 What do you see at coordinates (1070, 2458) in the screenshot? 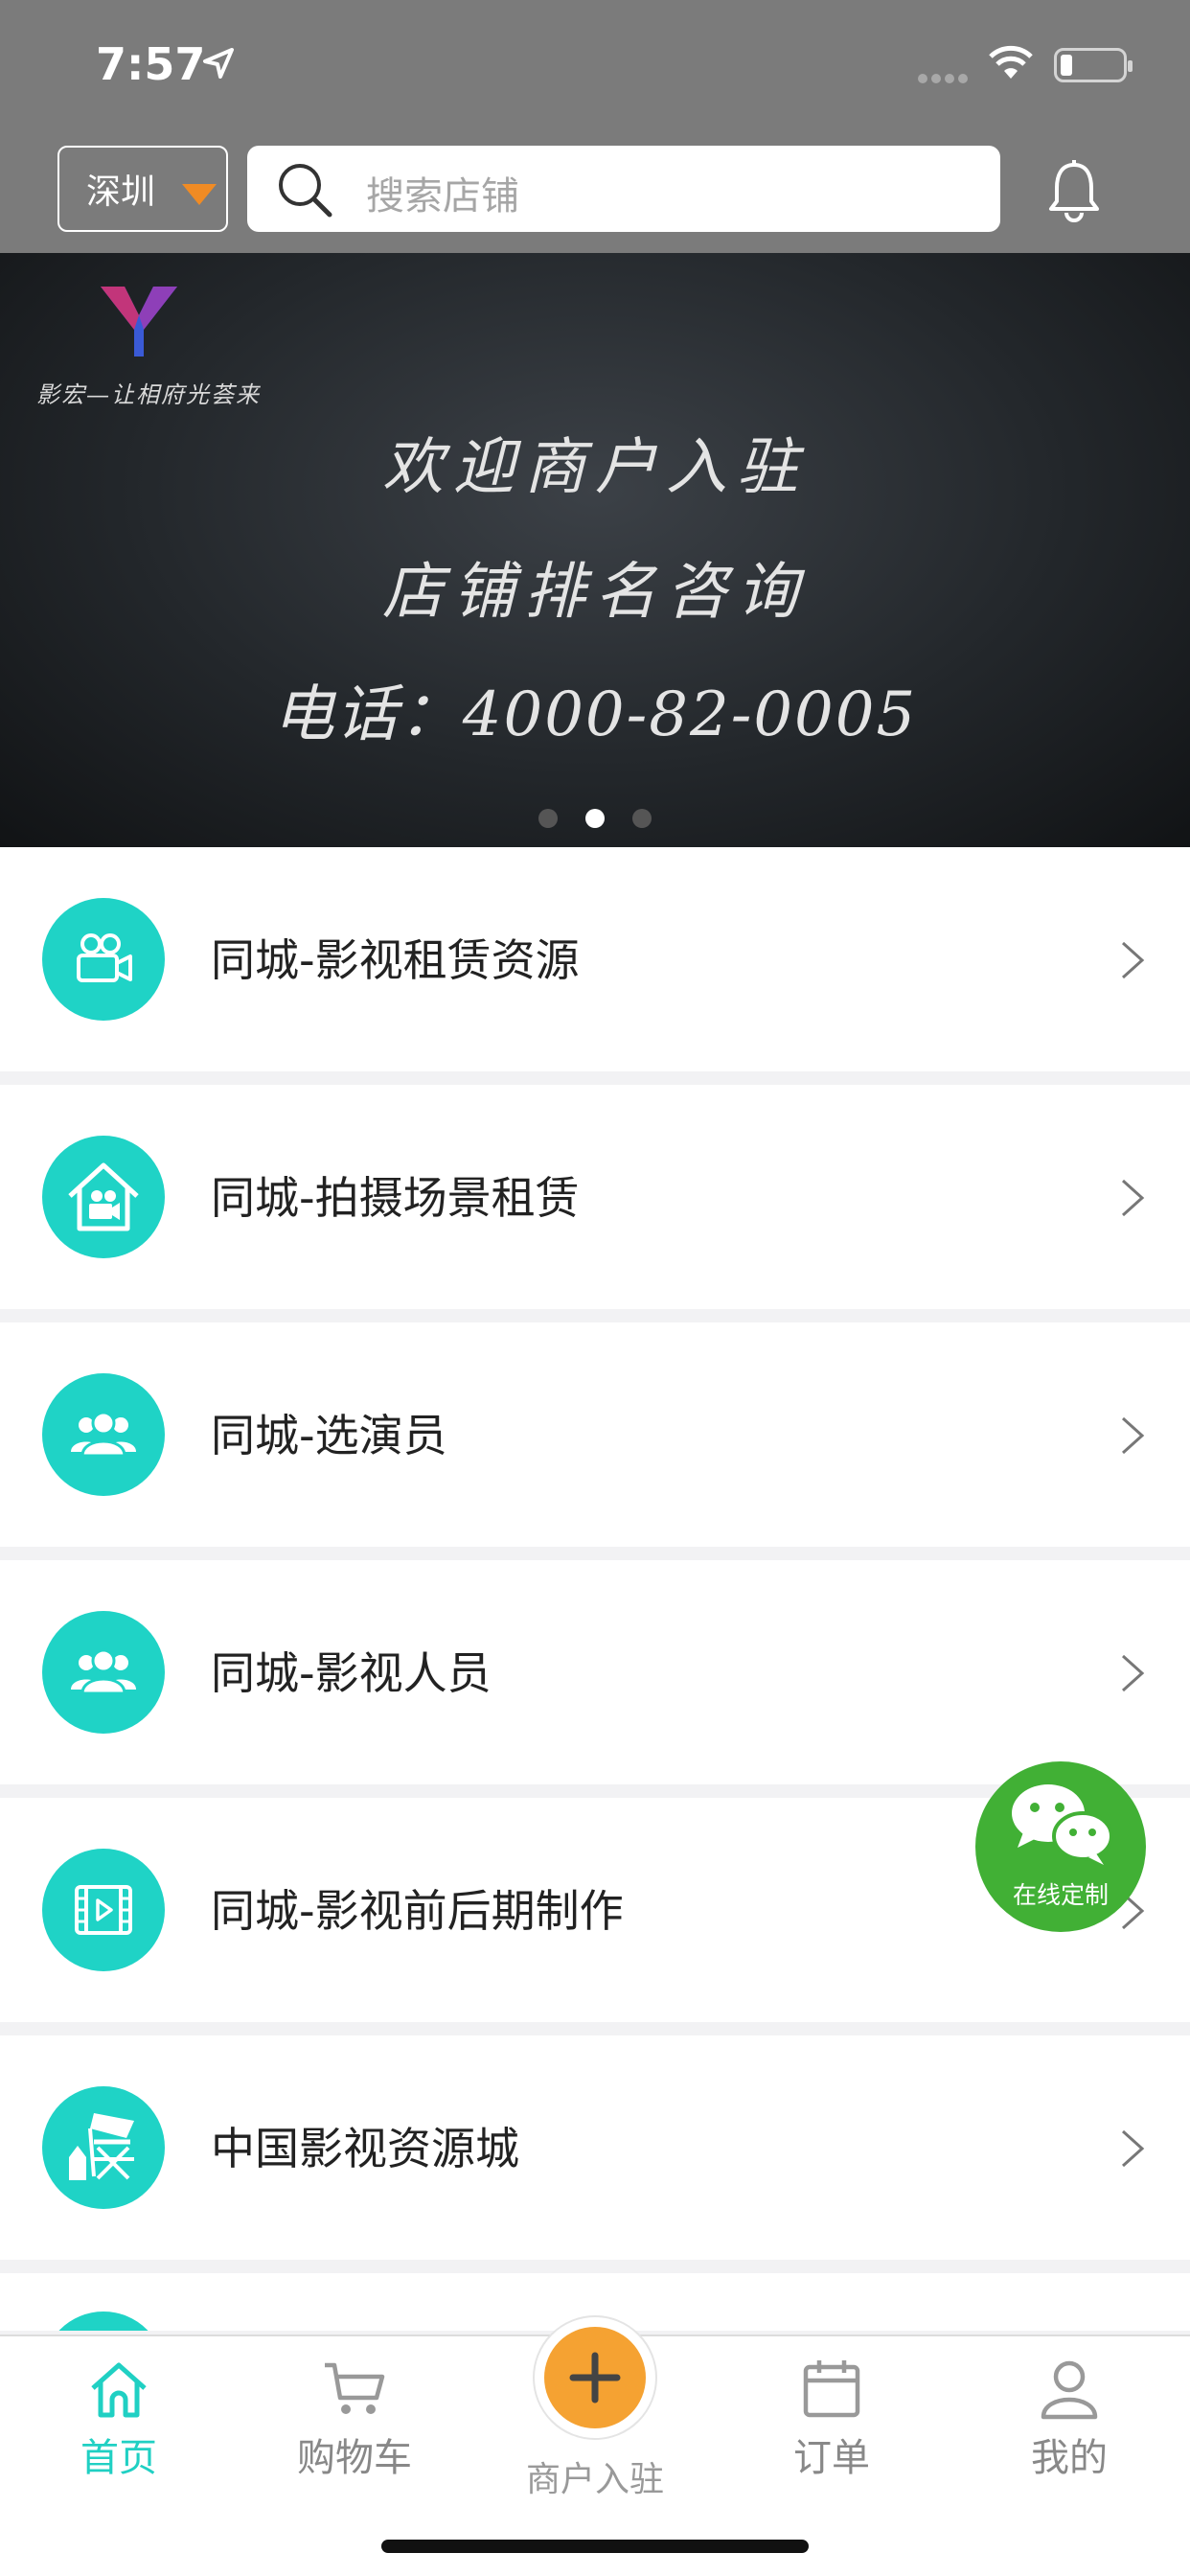
I see `tab-label: 我的` at bounding box center [1070, 2458].